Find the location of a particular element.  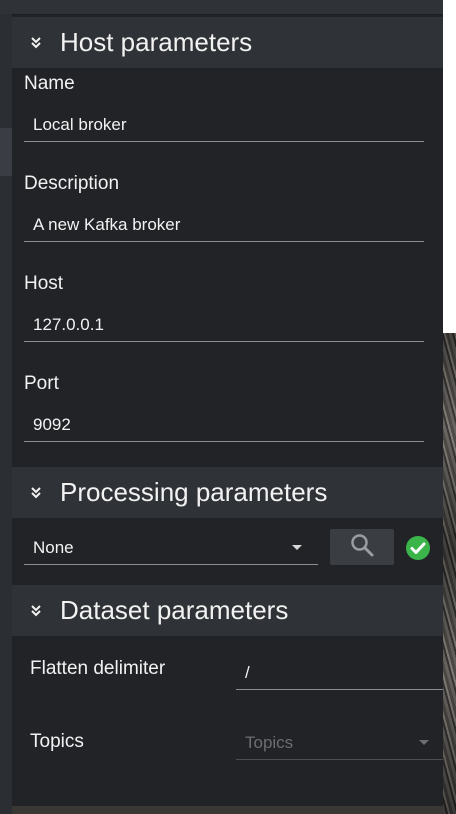

dataset-parameters-header: Dataset parameters is located at coordinates (227, 610).